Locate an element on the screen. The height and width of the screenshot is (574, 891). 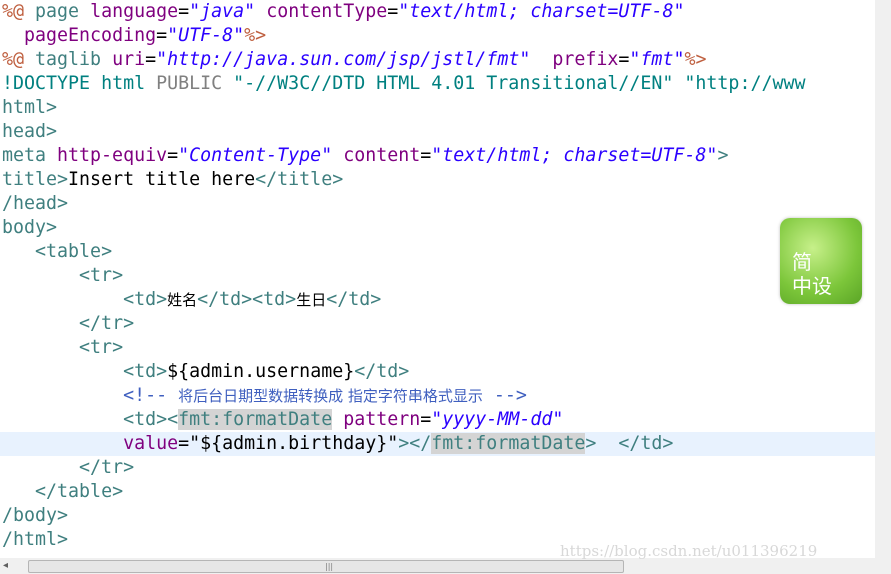
watermark-url: https://blog.csdn.net/u011396219 is located at coordinates (689, 551).